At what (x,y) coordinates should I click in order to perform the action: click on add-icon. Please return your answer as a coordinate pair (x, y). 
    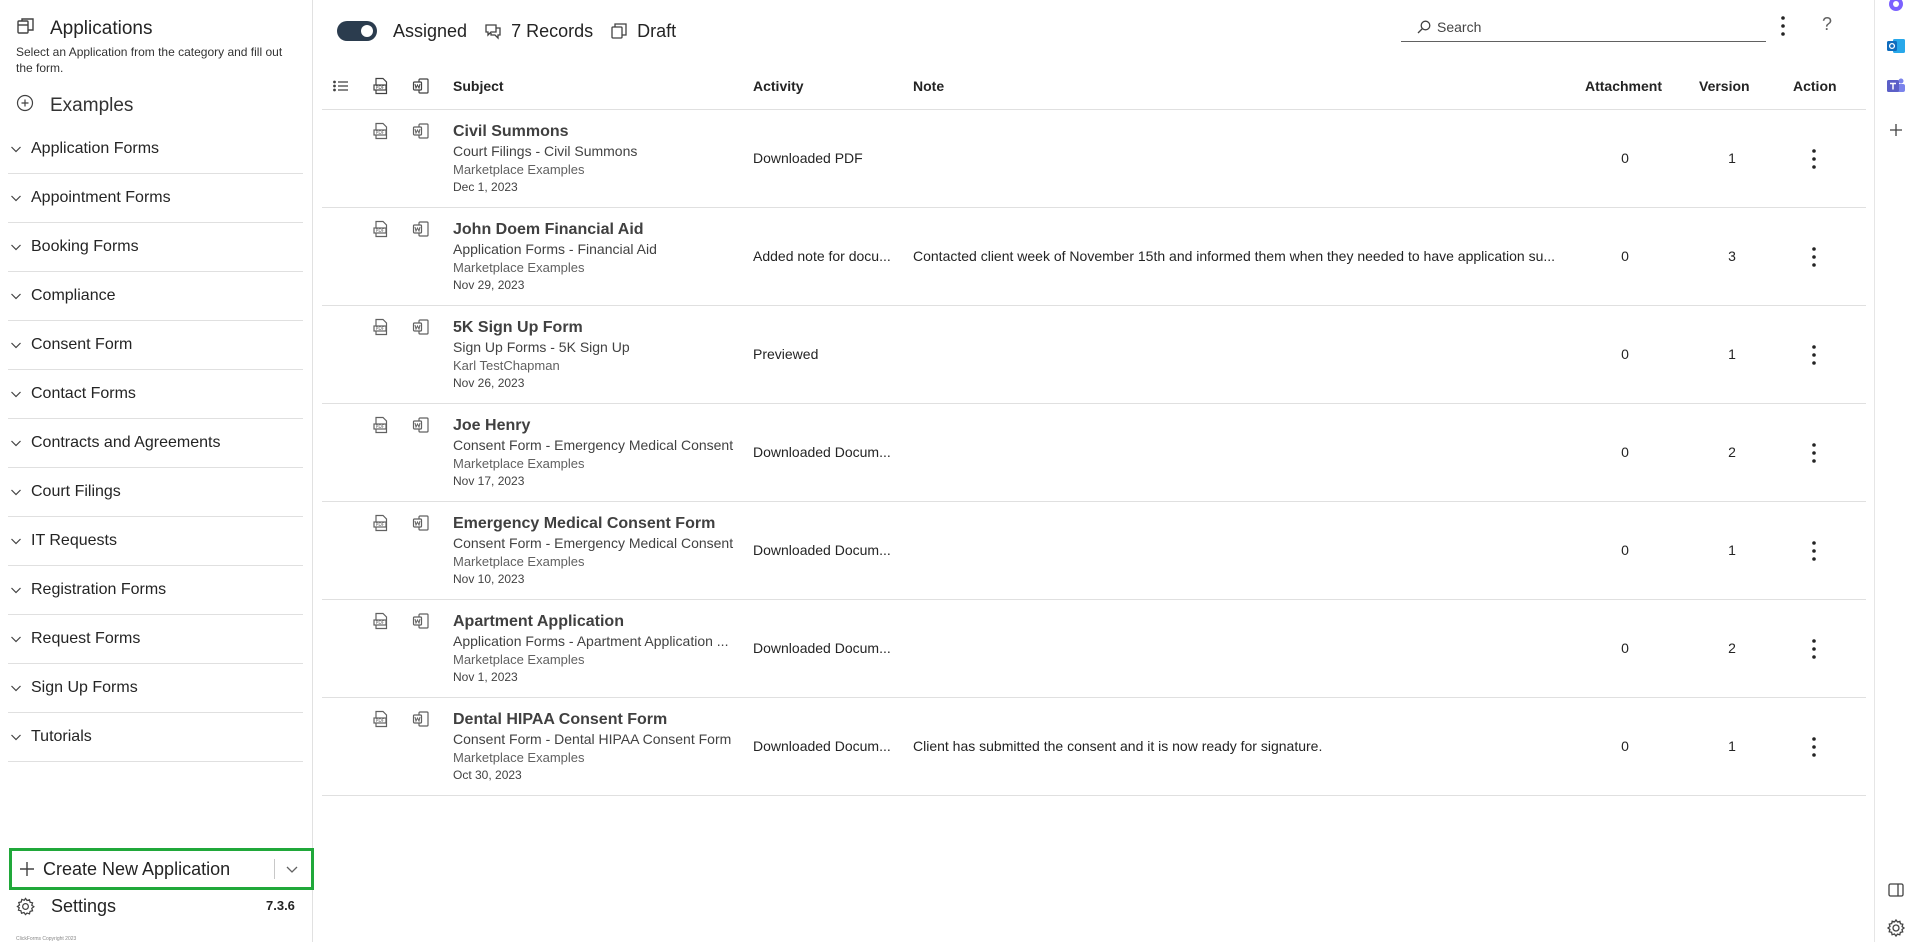
    Looking at the image, I should click on (1896, 130).